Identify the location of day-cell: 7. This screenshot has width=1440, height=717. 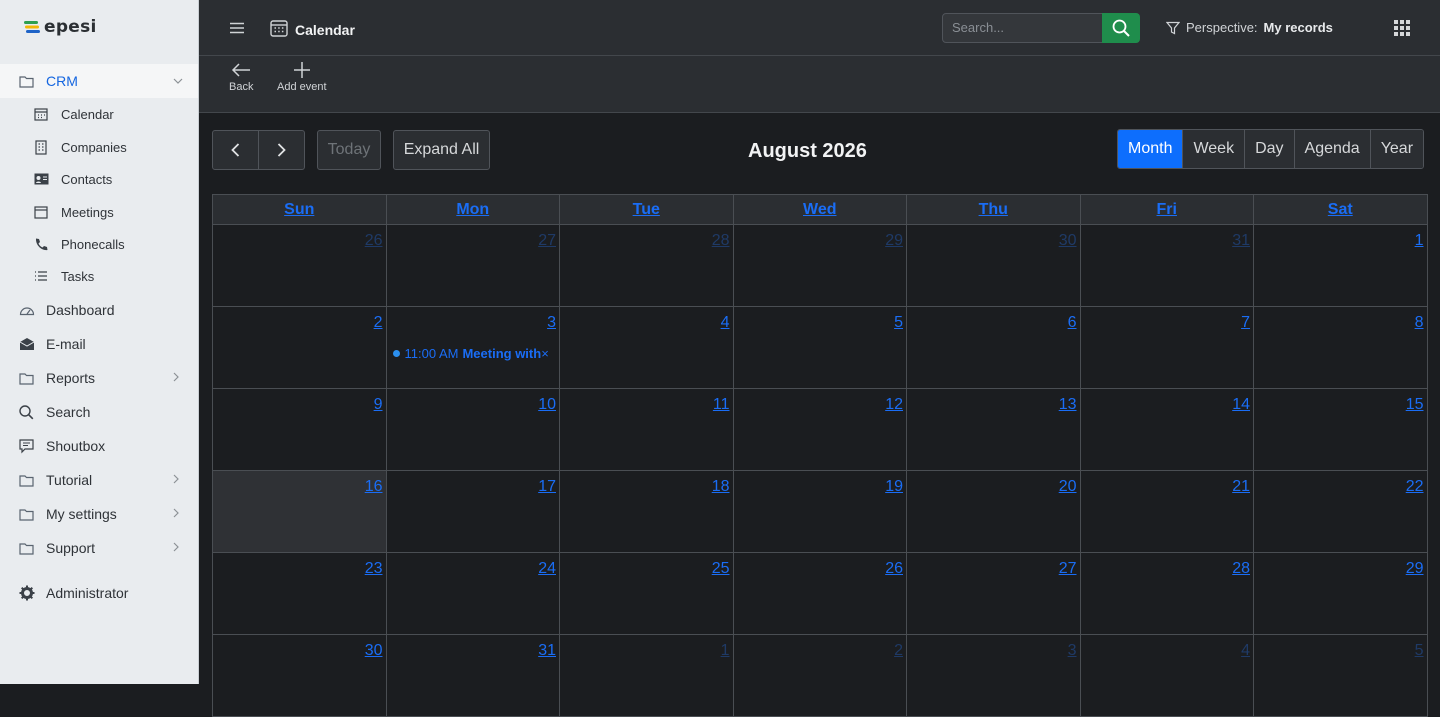
(1167, 348).